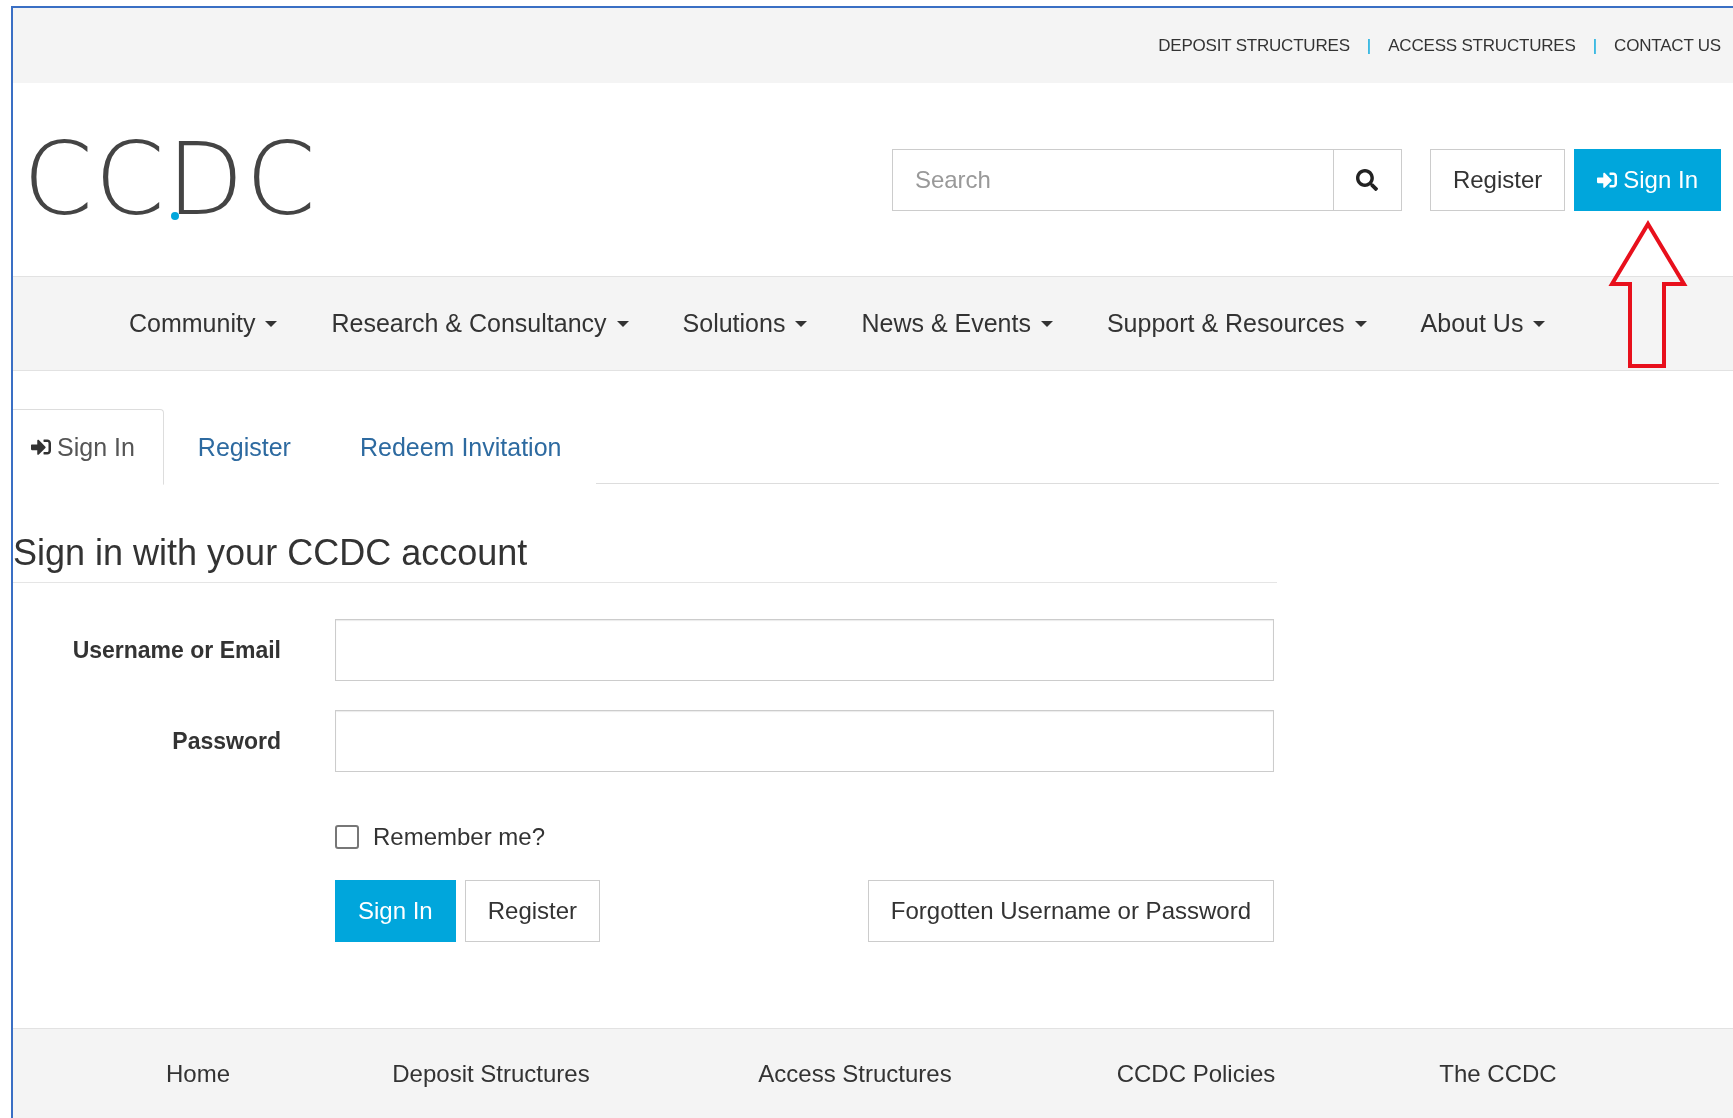  I want to click on search-icon, so click(1367, 179).